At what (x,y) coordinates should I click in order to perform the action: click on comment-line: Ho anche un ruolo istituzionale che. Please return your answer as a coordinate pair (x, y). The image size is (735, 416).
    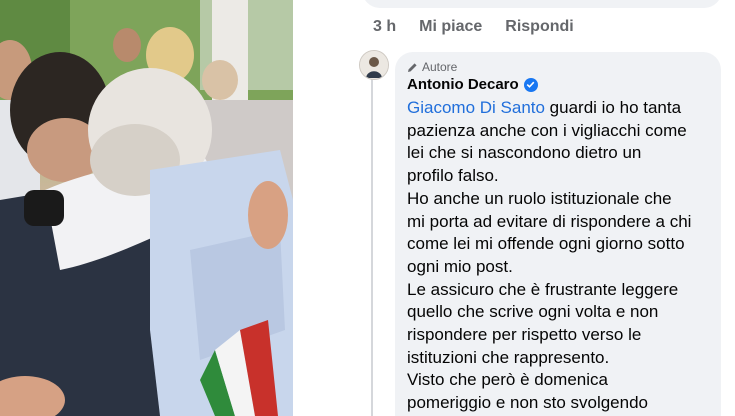
    Looking at the image, I should click on (539, 198).